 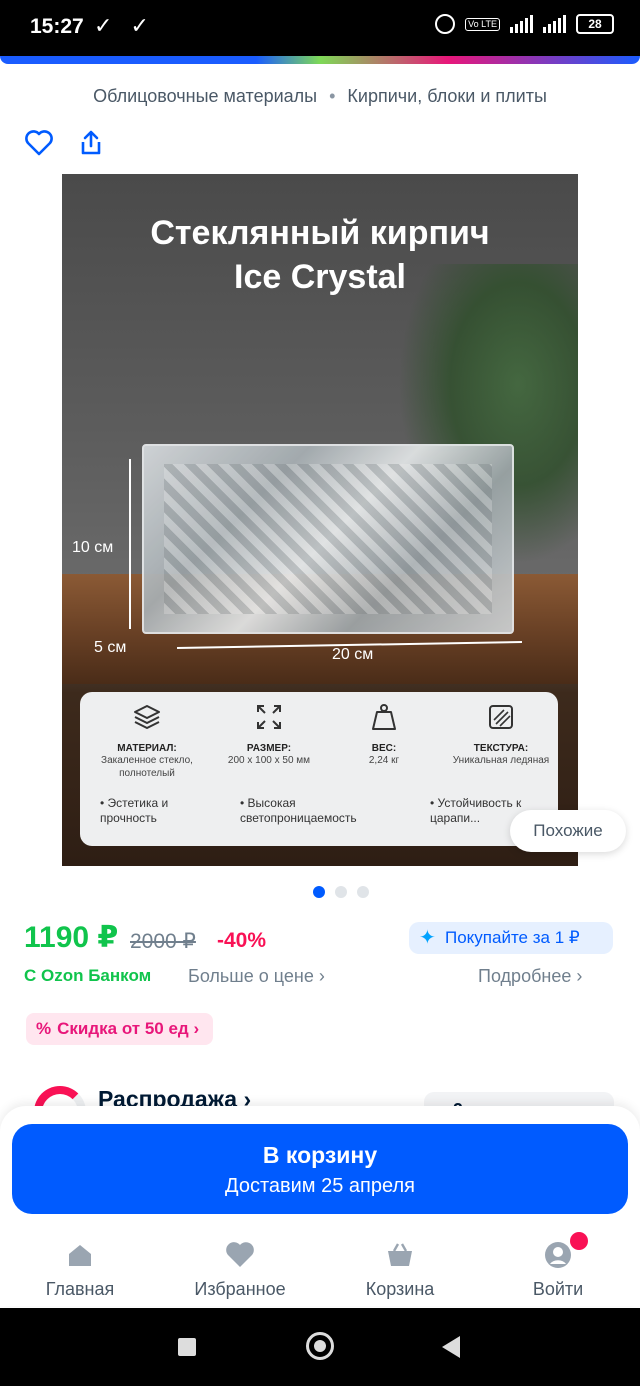 I want to click on more-about-price-link: Больше о цене ›, so click(x=256, y=976).